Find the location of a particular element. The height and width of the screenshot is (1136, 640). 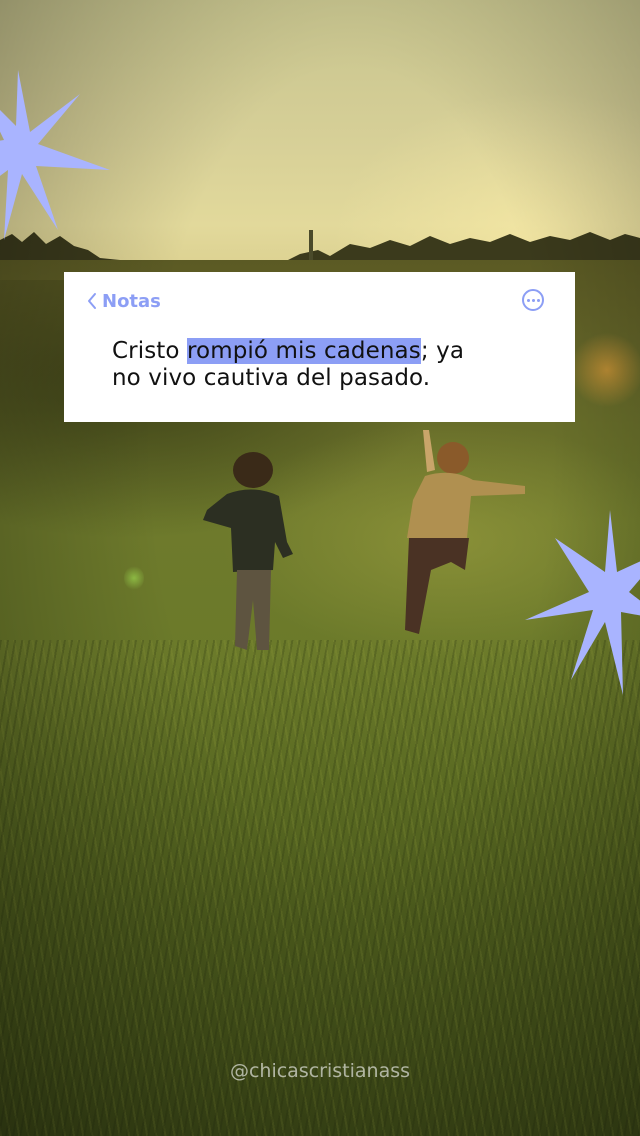

note-text-start: Cristo is located at coordinates (149, 351).